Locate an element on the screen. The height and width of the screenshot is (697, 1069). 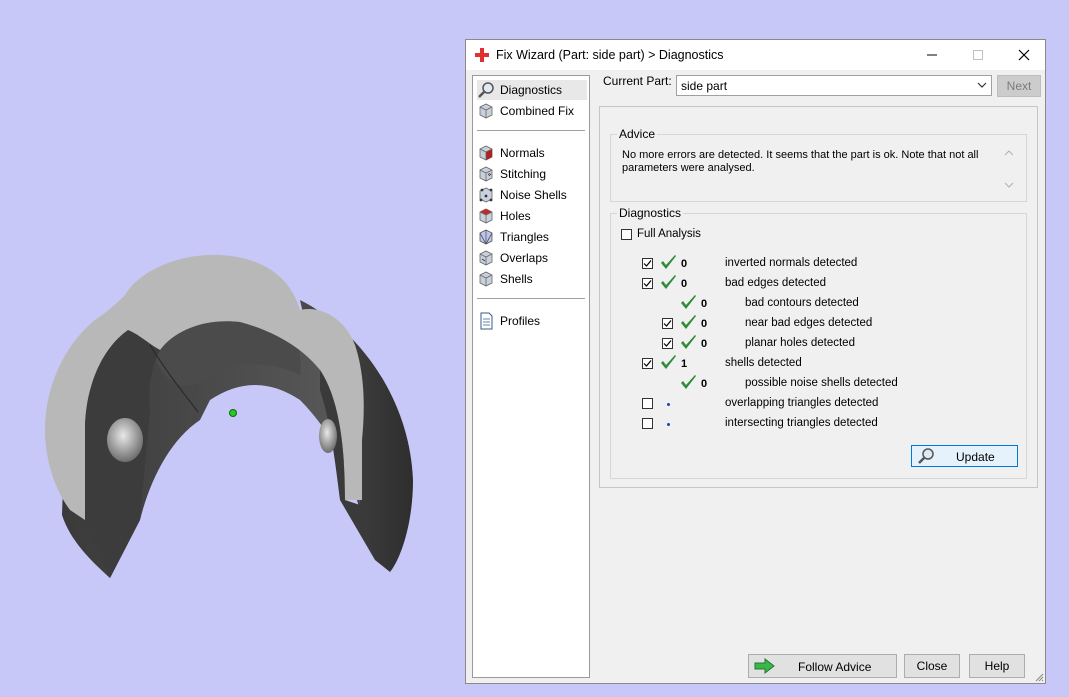
full-analysis-checkbox is located at coordinates (626, 234).